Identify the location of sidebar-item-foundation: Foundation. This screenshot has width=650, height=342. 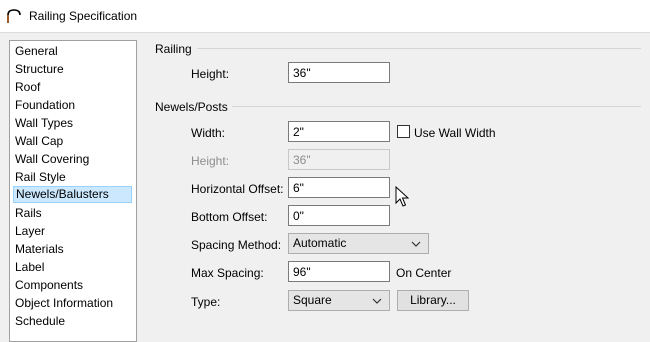
(72, 105).